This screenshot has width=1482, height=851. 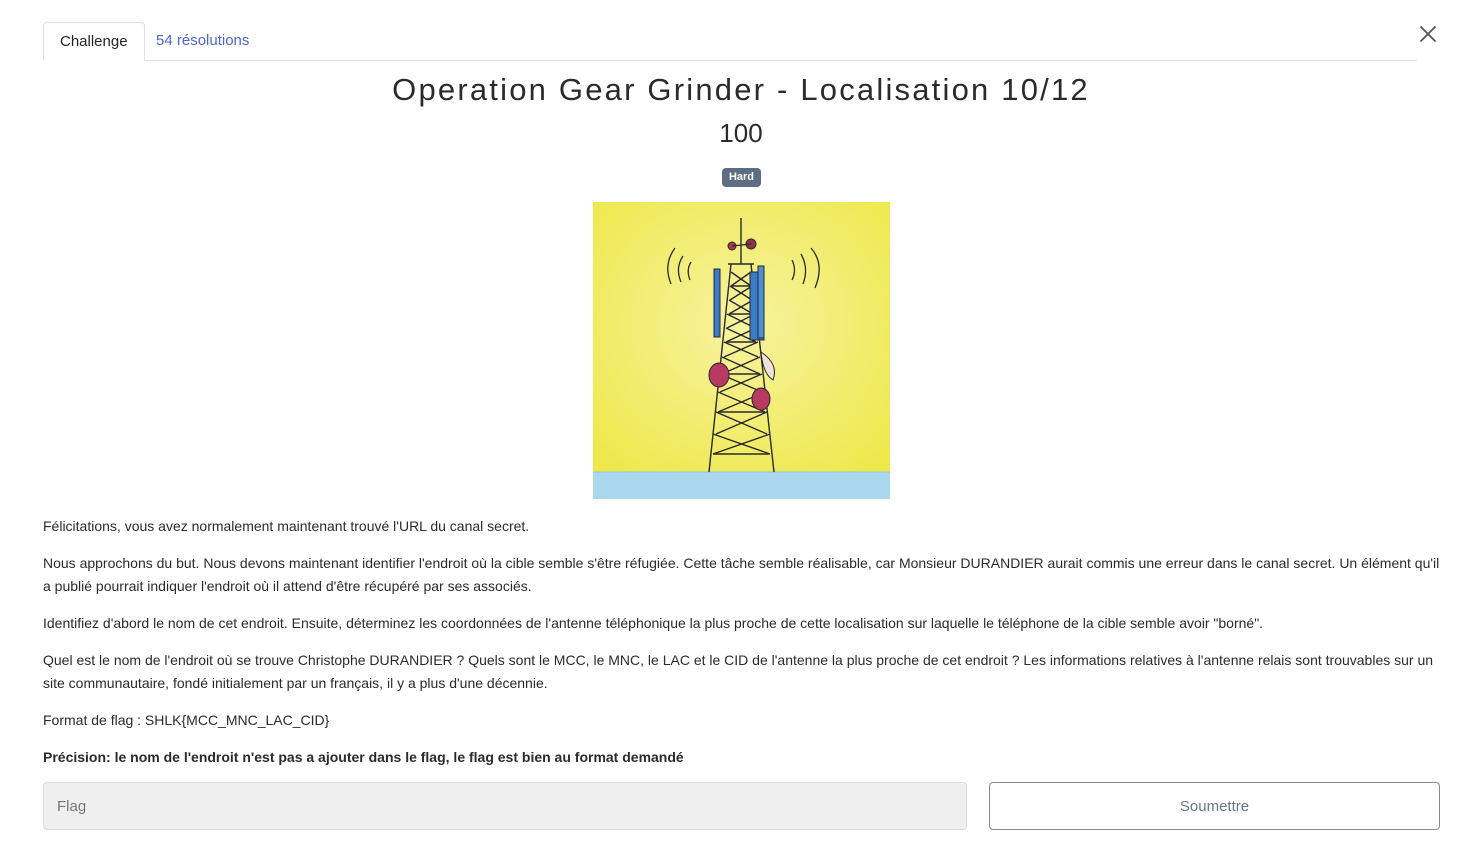 I want to click on close-icon, so click(x=1428, y=34).